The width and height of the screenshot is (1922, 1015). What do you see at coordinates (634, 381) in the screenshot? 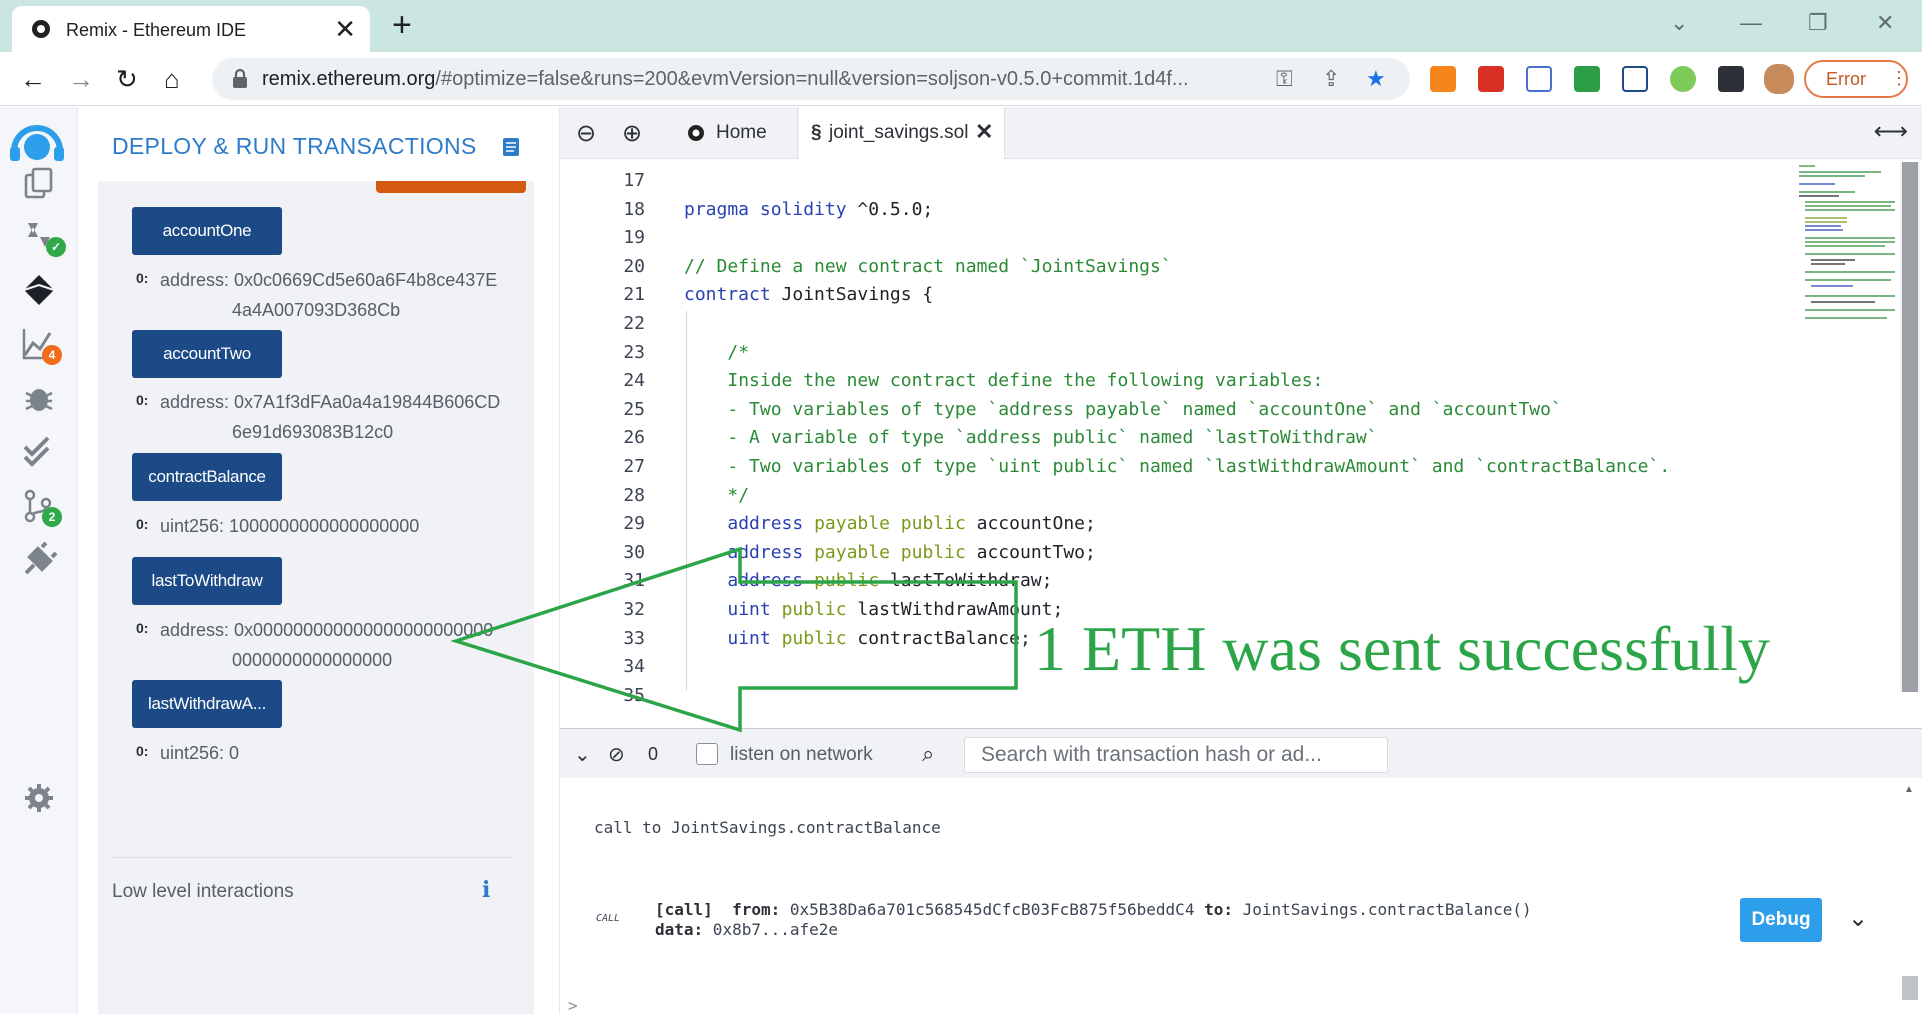
I see `line-number: 24` at bounding box center [634, 381].